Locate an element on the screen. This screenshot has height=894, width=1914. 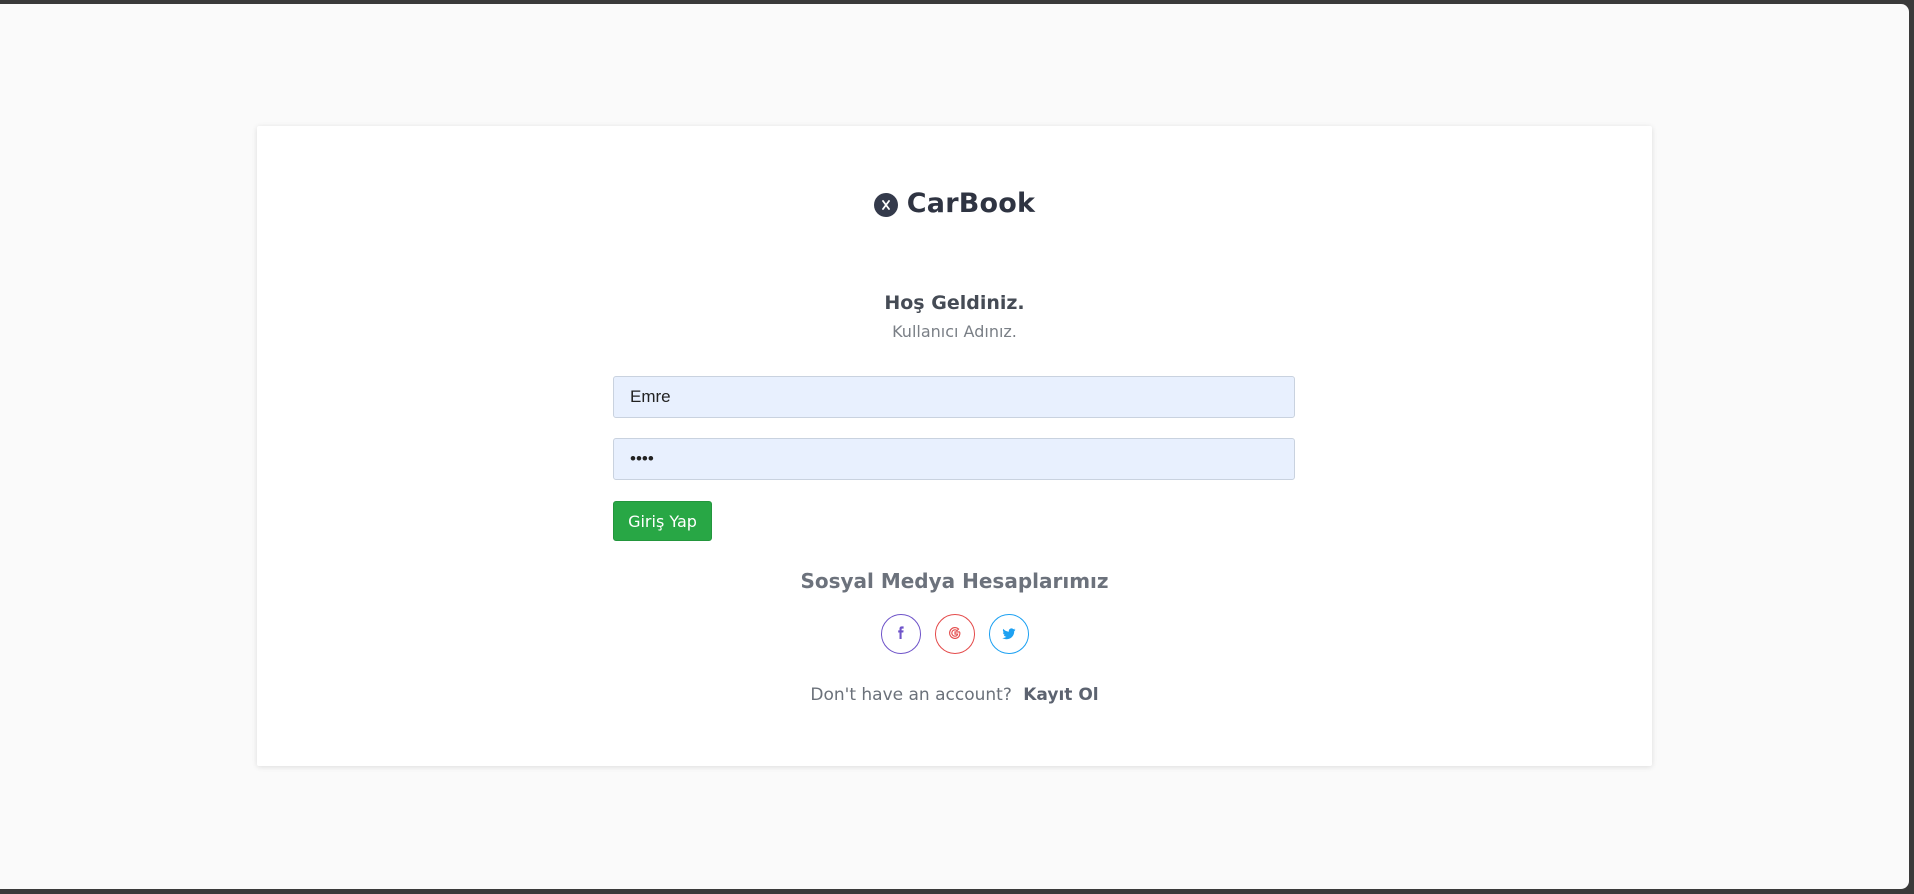
facebook-icon is located at coordinates (901, 634).